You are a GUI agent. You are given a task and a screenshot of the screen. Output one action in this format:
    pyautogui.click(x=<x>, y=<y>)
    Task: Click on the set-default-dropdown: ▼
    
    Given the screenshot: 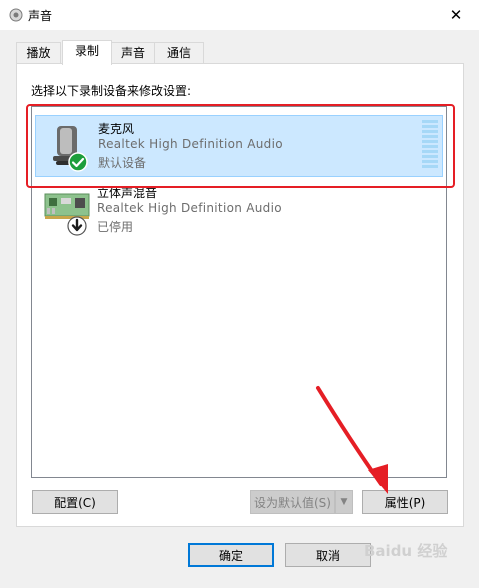 What is the action you would take?
    pyautogui.click(x=344, y=502)
    